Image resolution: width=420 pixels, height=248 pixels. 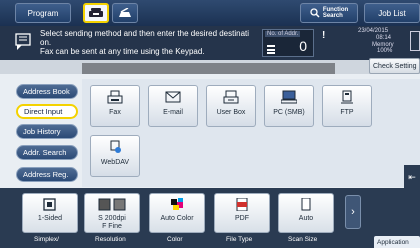 I want to click on phone-icon, so click(x=96, y=12).